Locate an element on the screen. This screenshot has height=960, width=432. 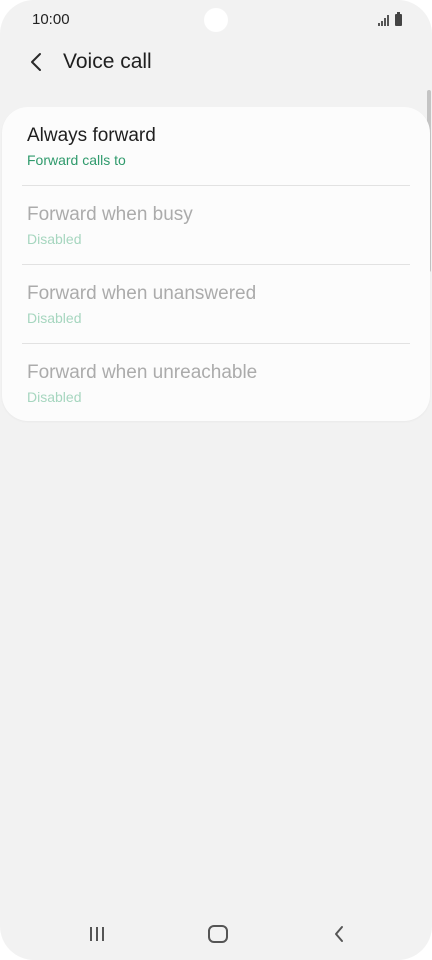
status-bar: 10:00 is located at coordinates (216, 20).